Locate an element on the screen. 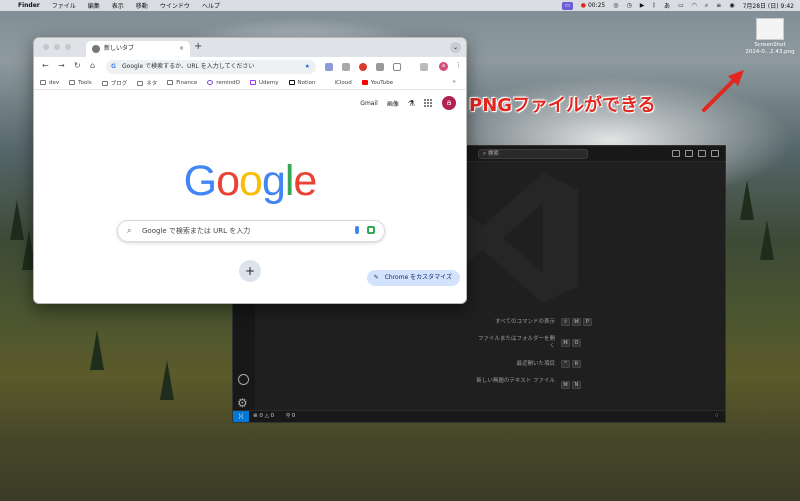 The image size is (800, 501). toggle-panel-icon is located at coordinates (689, 153).